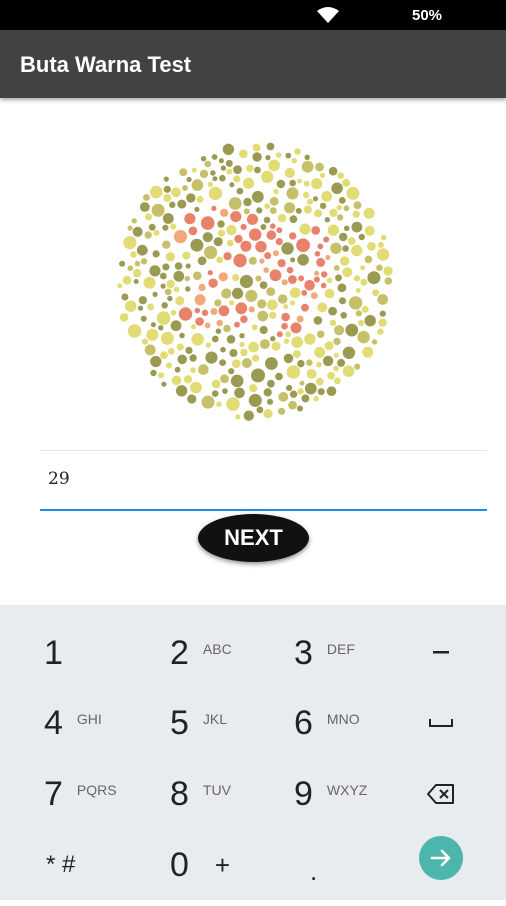 The image size is (506, 906). Describe the element at coordinates (263, 480) in the screenshot. I see `answer-field: 29` at that location.